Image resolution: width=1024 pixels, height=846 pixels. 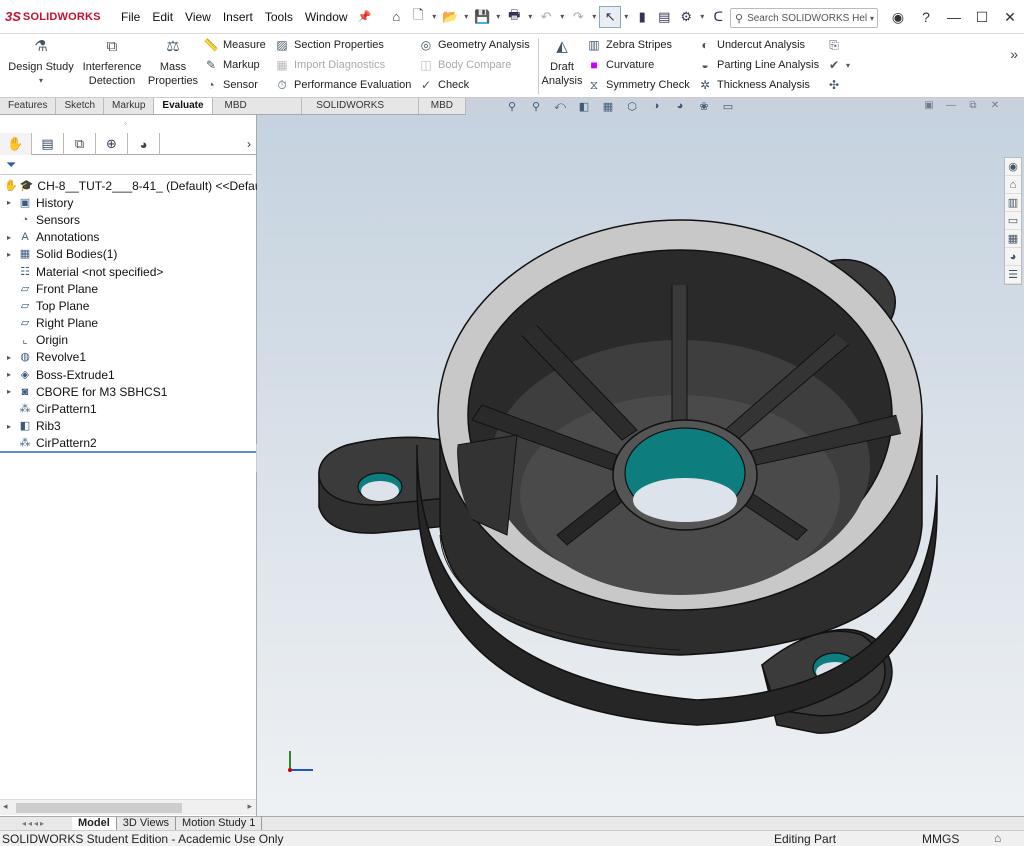 I want to click on print-icon: 🖶, so click(x=514, y=17).